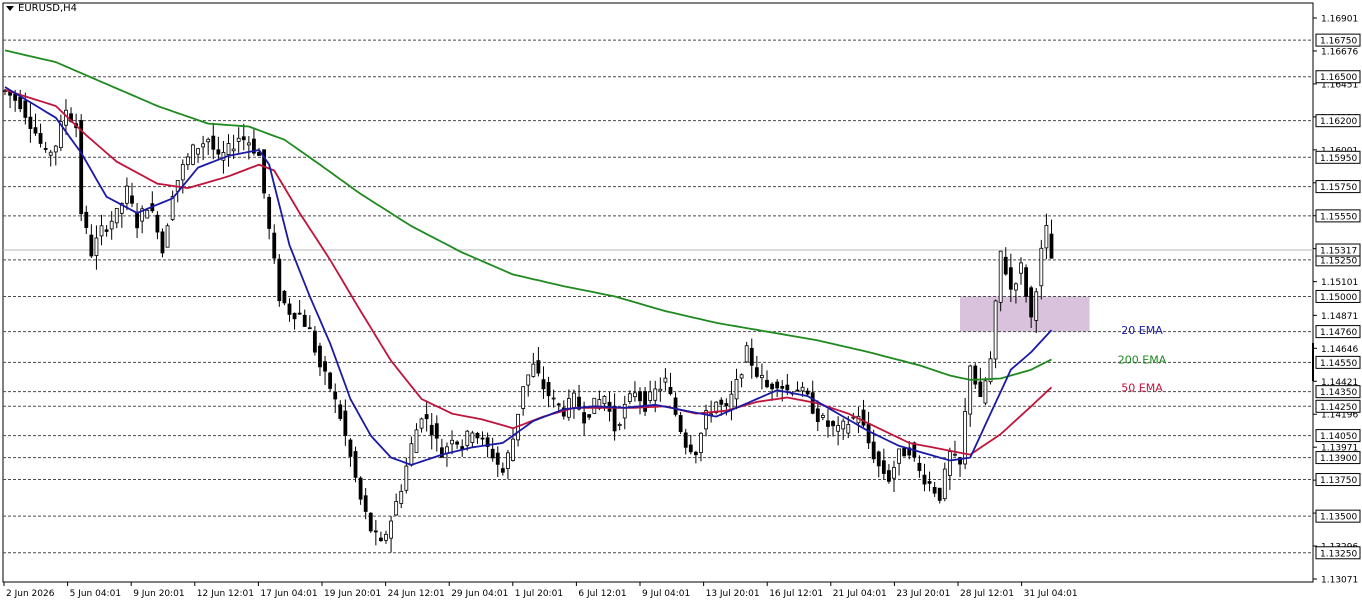 Image resolution: width=1362 pixels, height=603 pixels. Describe the element at coordinates (987, 594) in the screenshot. I see `time-tick-label: 28 Jul 12:01` at that location.